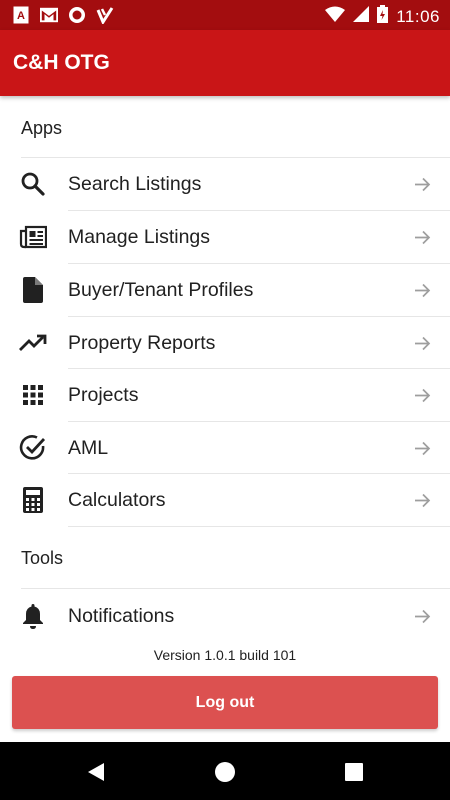 The height and width of the screenshot is (800, 450). I want to click on logout-button: Log out, so click(225, 702).